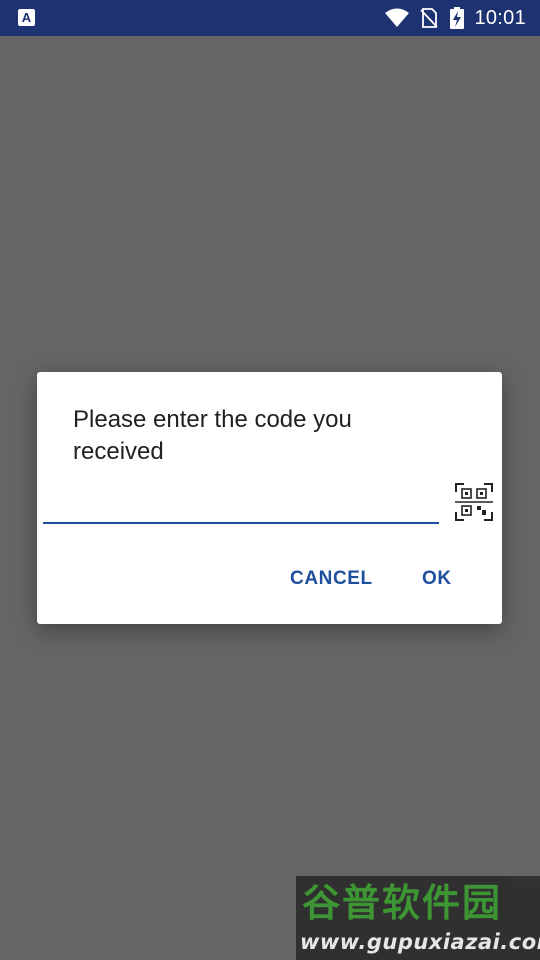 Image resolution: width=540 pixels, height=960 pixels. Describe the element at coordinates (420, 942) in the screenshot. I see `watermark-url: www.gupuxiazai.com` at that location.